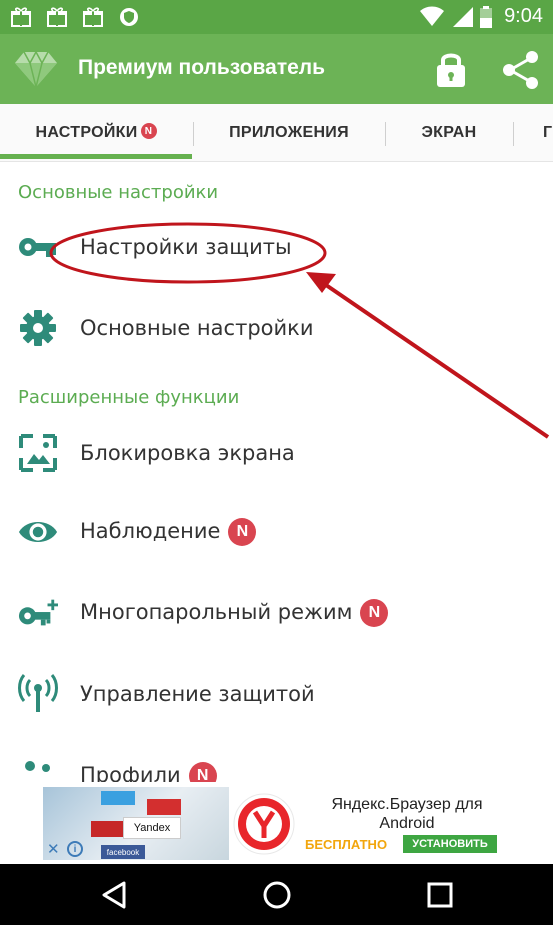  I want to click on list-item-profiles: Профили N, so click(276, 760).